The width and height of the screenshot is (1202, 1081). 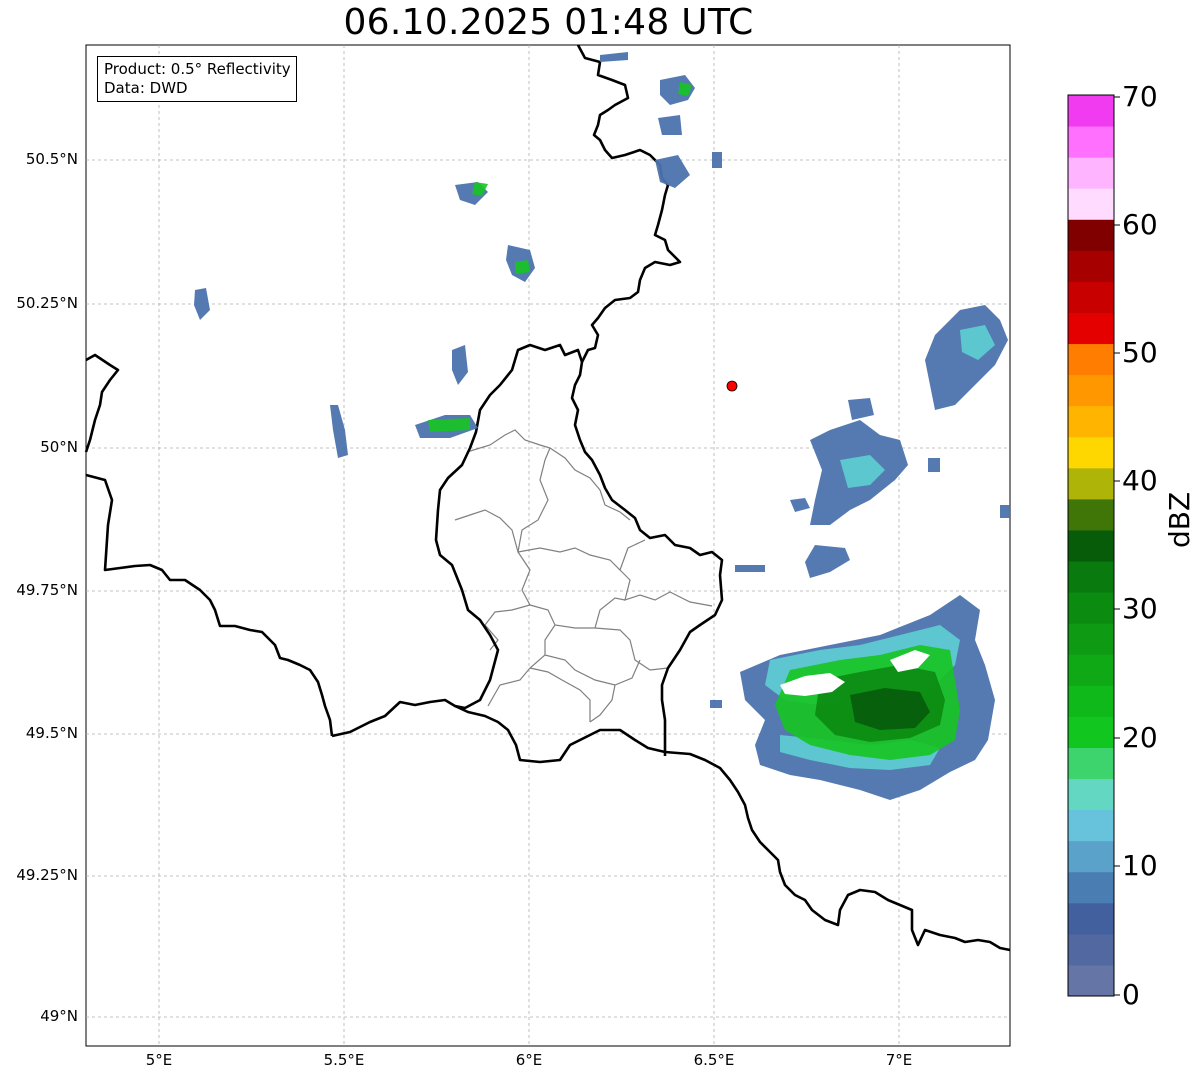 I want to click on colorbar-tick-label: 70, so click(x=1140, y=96).